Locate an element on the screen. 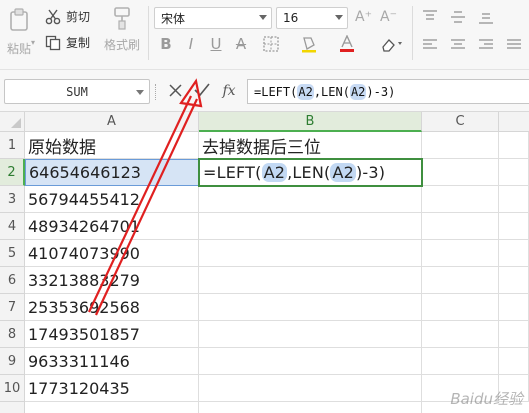 This screenshot has height=413, width=529. align-right-icon is located at coordinates (486, 45).